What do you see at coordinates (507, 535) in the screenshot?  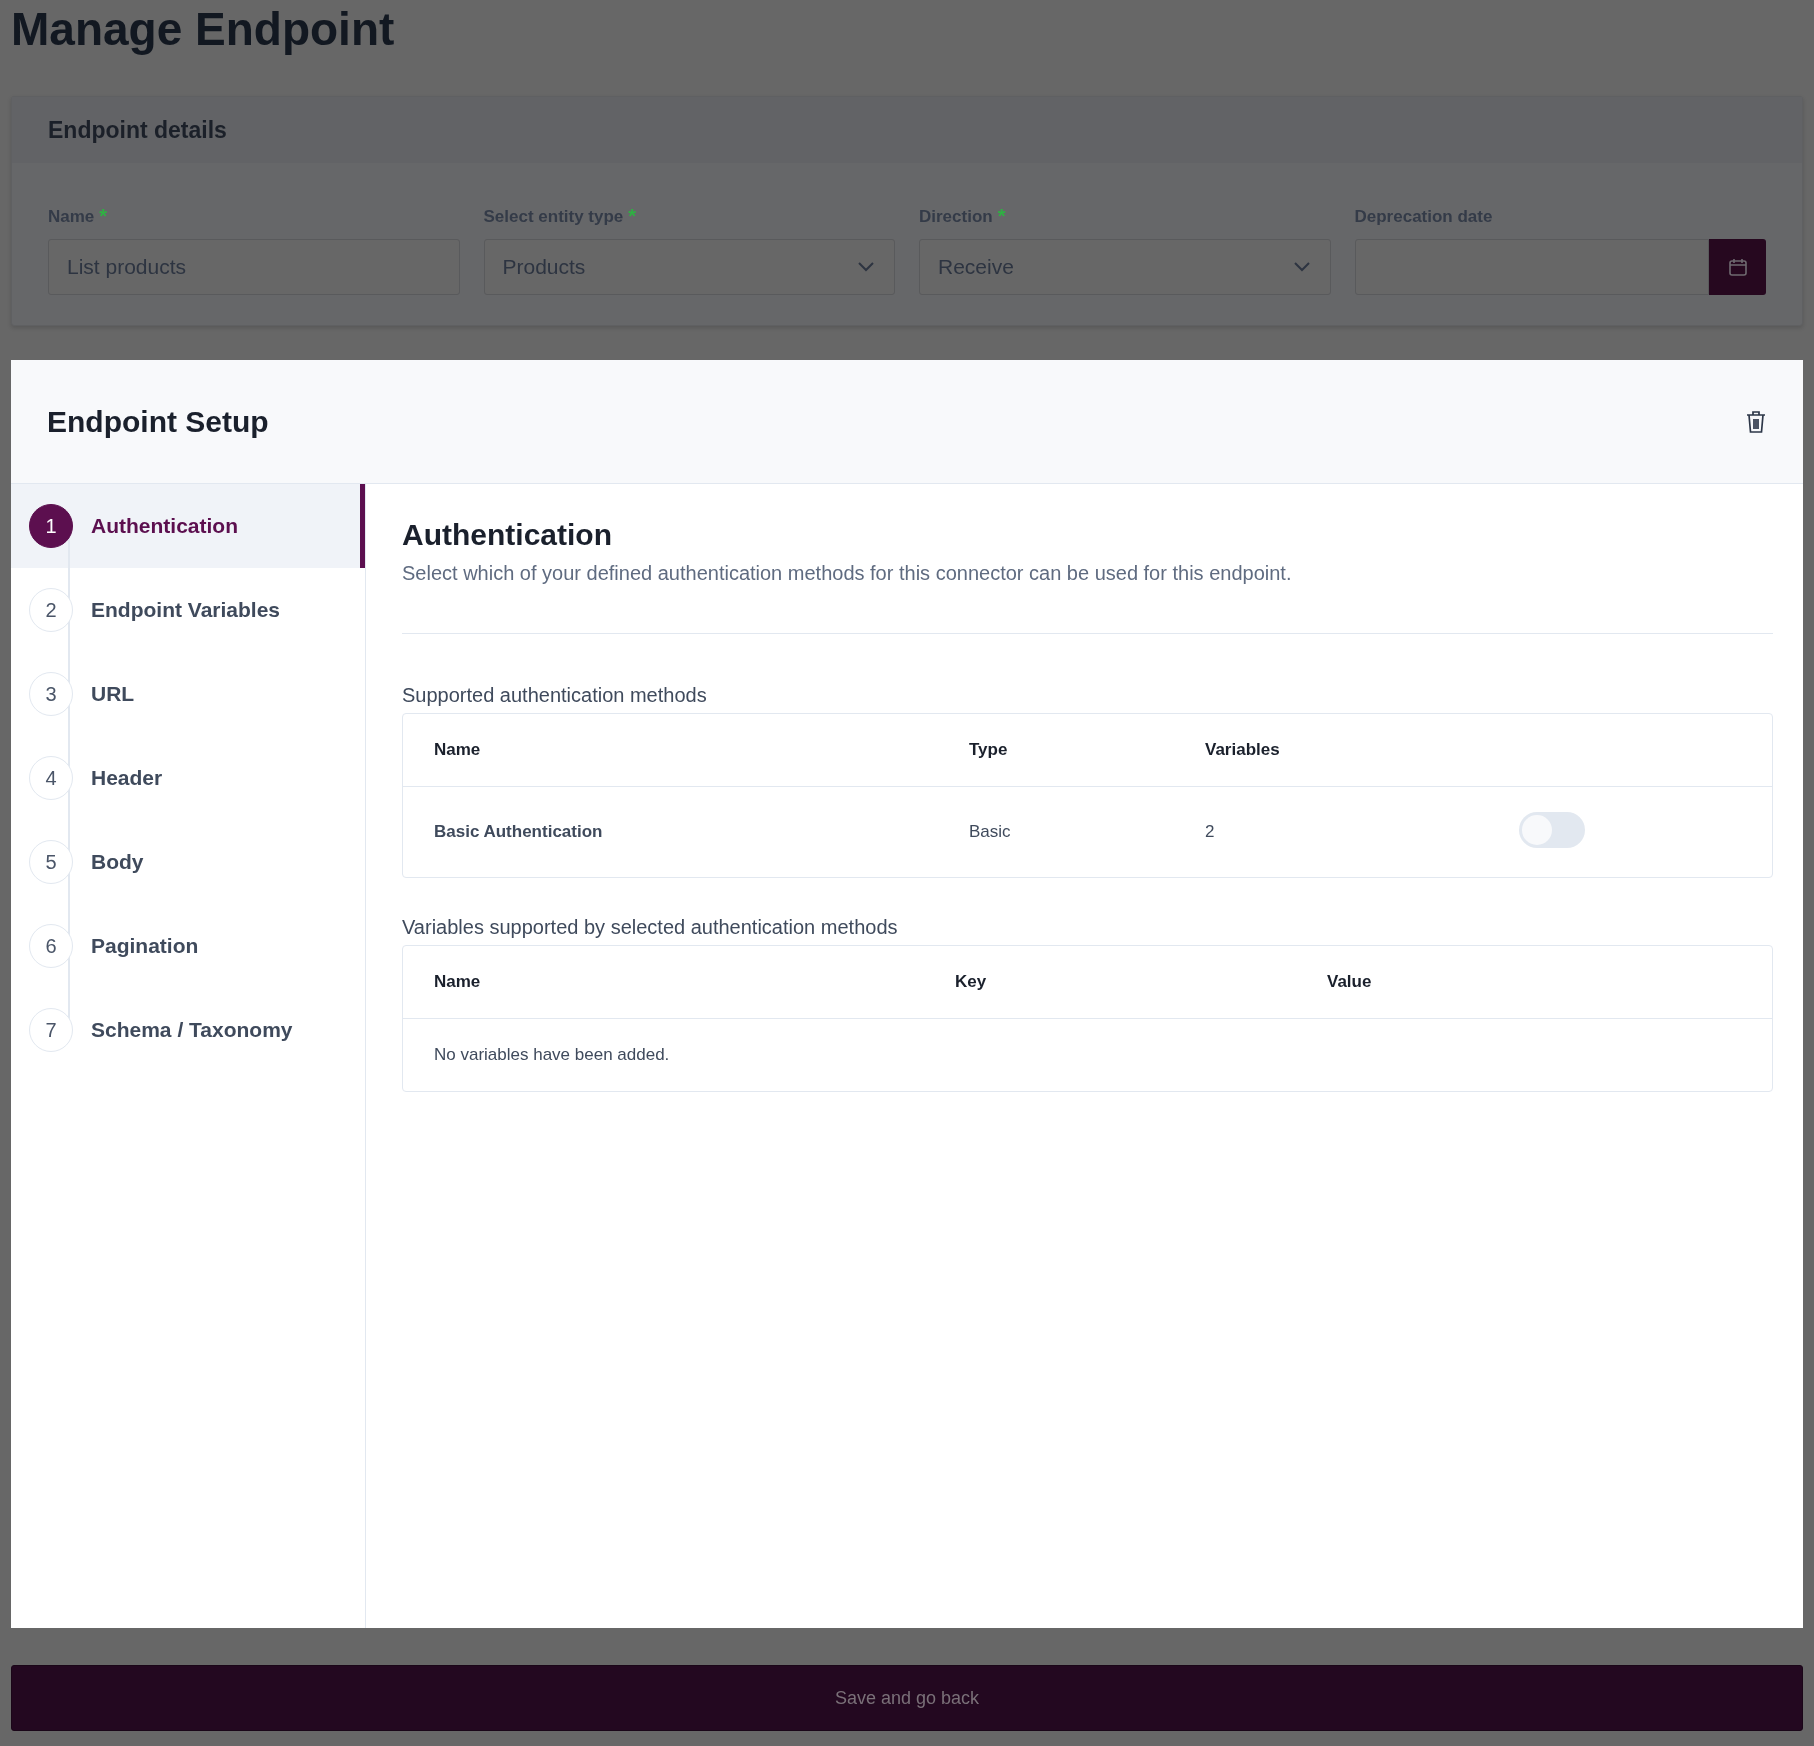 I see `section-title: Authentication` at bounding box center [507, 535].